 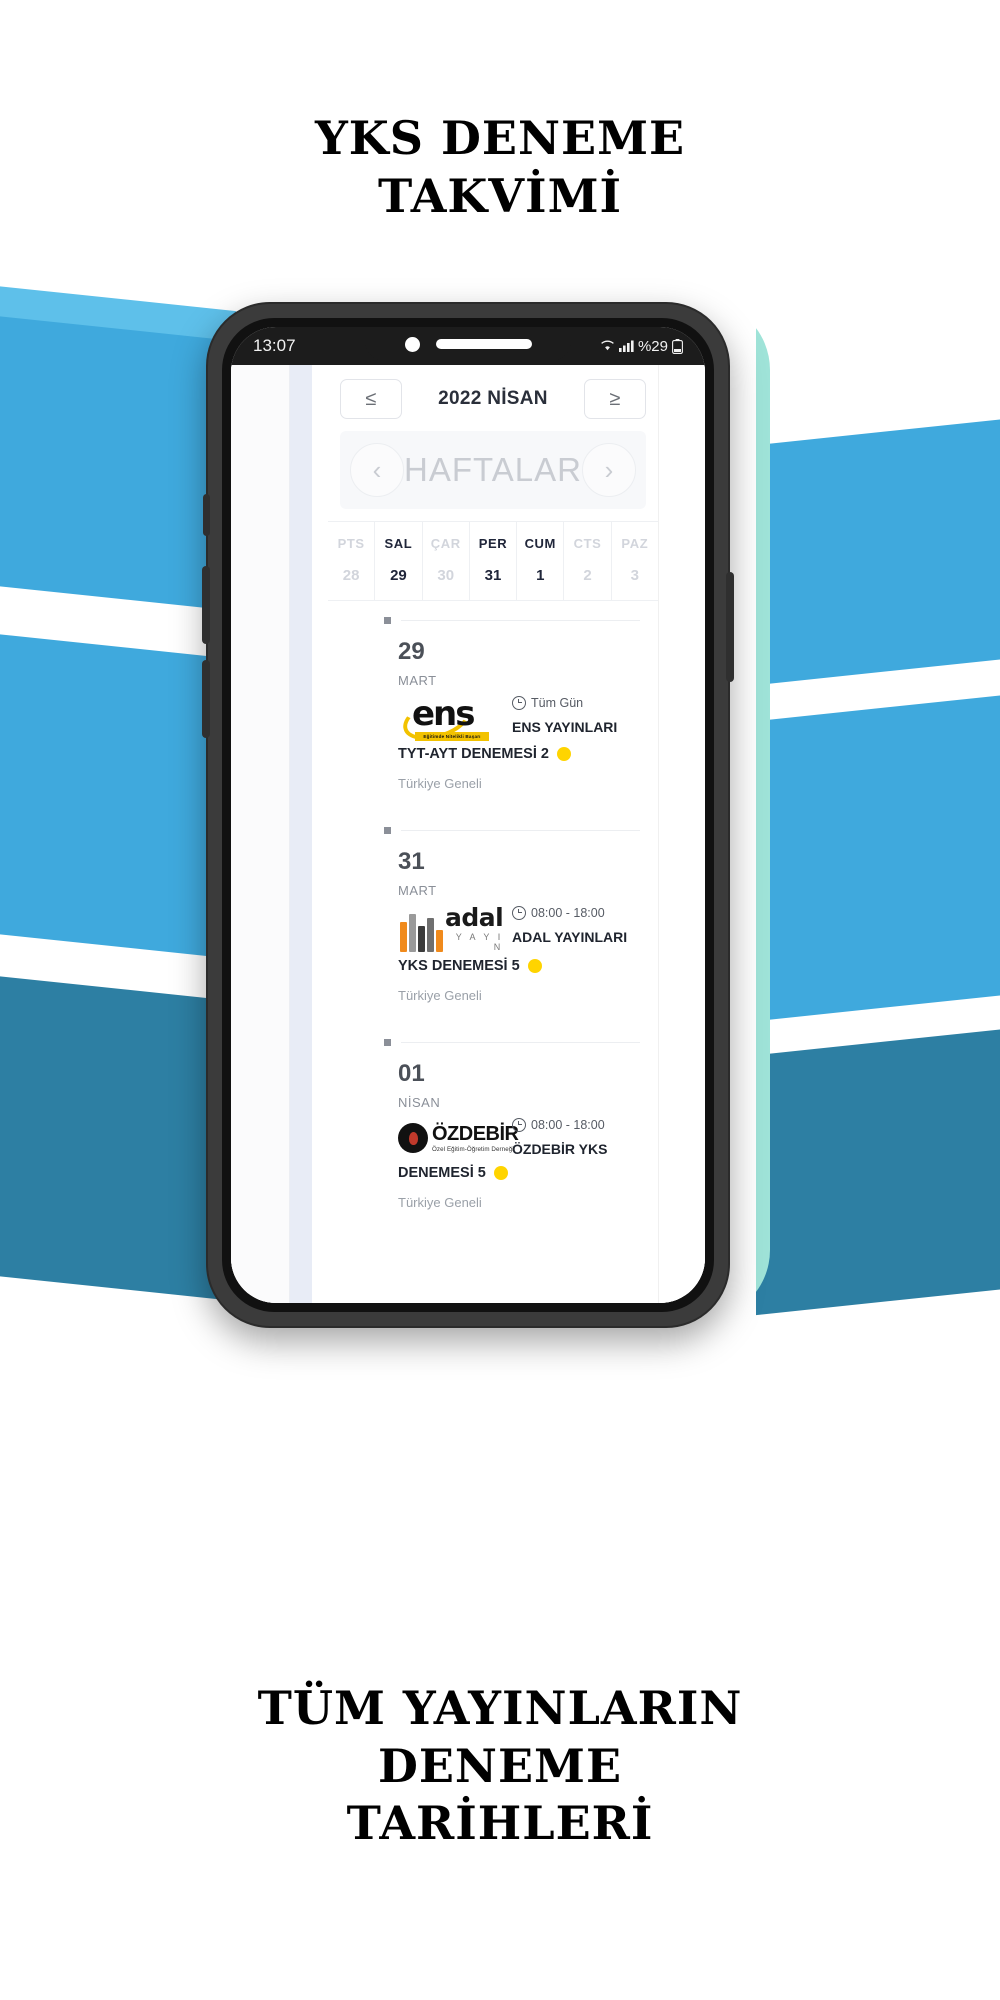 I want to click on prev-week-button: ‹, so click(x=377, y=470).